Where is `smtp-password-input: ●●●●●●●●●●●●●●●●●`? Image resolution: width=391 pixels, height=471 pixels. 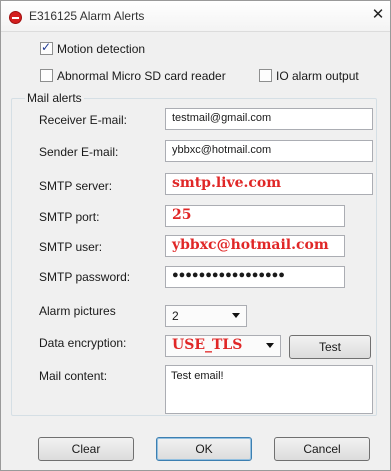
smtp-password-input: ●●●●●●●●●●●●●●●●● is located at coordinates (255, 277).